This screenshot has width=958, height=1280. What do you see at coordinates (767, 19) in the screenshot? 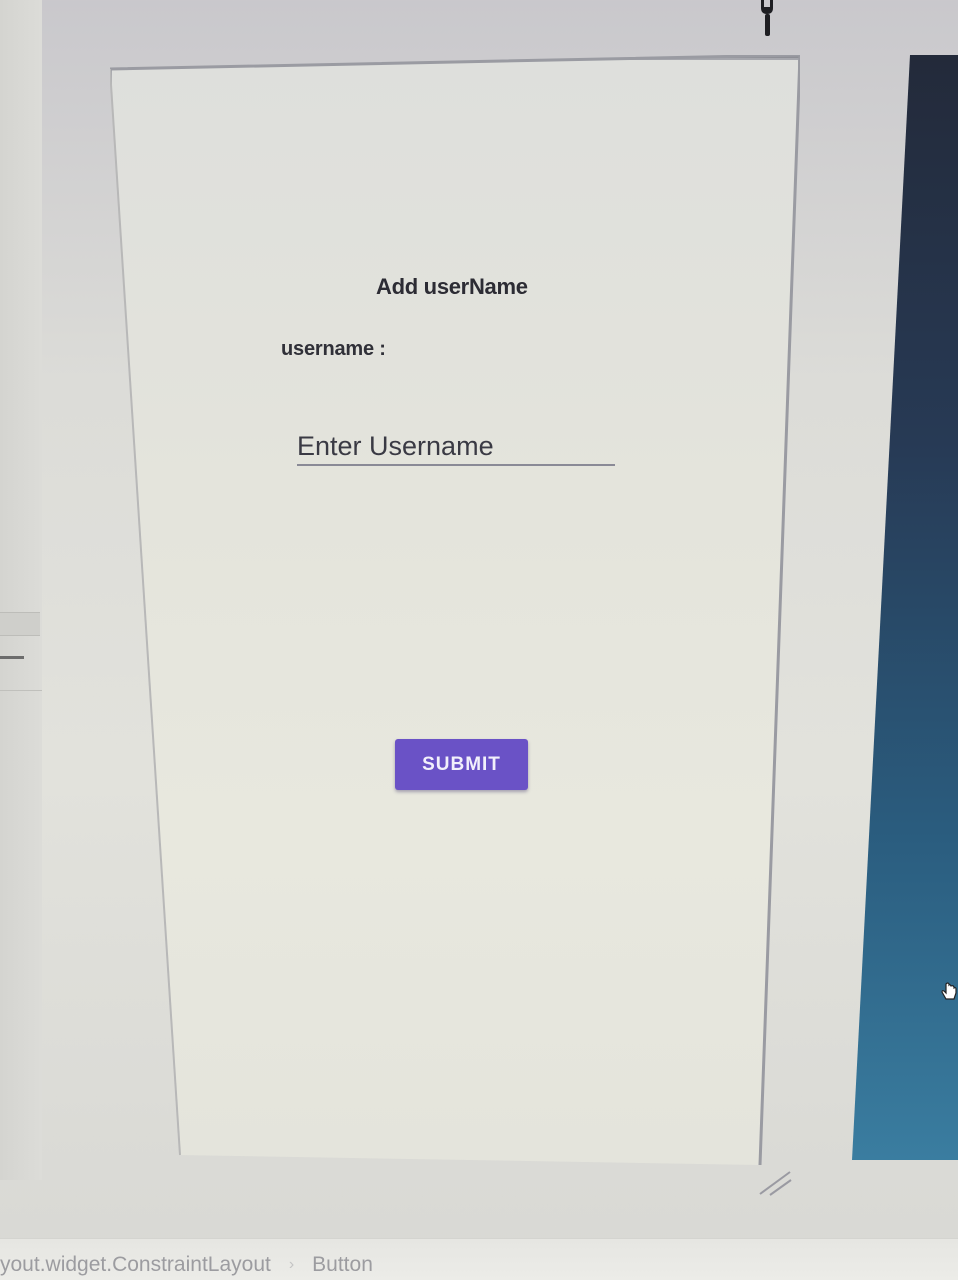
I see `wrench-icon` at bounding box center [767, 19].